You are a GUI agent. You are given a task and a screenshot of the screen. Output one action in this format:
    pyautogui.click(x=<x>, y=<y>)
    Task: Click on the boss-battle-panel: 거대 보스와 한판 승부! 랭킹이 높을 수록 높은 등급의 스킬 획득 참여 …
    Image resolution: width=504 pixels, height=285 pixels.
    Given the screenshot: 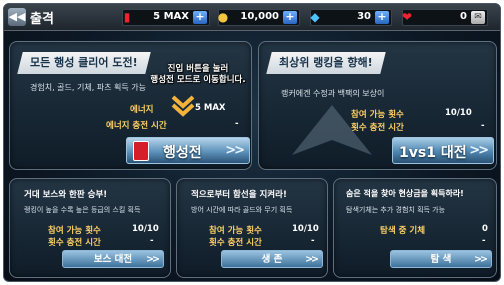 What is the action you would take?
    pyautogui.click(x=90, y=228)
    